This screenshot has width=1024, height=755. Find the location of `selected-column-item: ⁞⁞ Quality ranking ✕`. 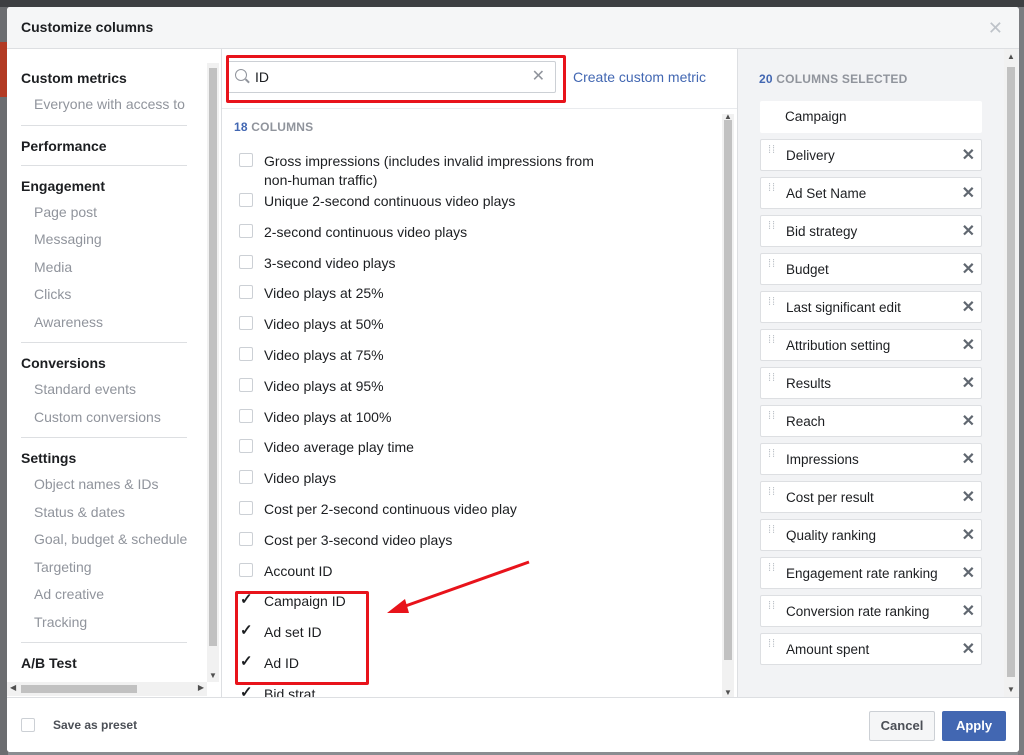

selected-column-item: ⁞⁞ Quality ranking ✕ is located at coordinates (871, 535).